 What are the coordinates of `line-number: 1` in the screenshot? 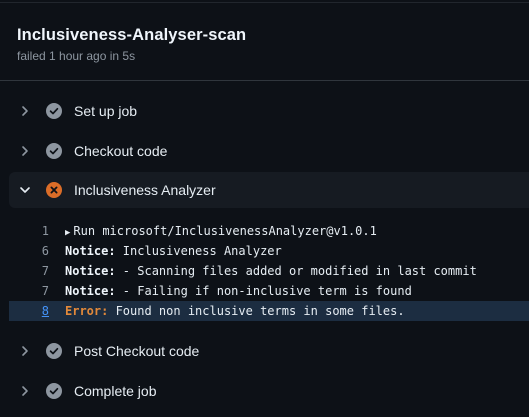 It's located at (33, 231).